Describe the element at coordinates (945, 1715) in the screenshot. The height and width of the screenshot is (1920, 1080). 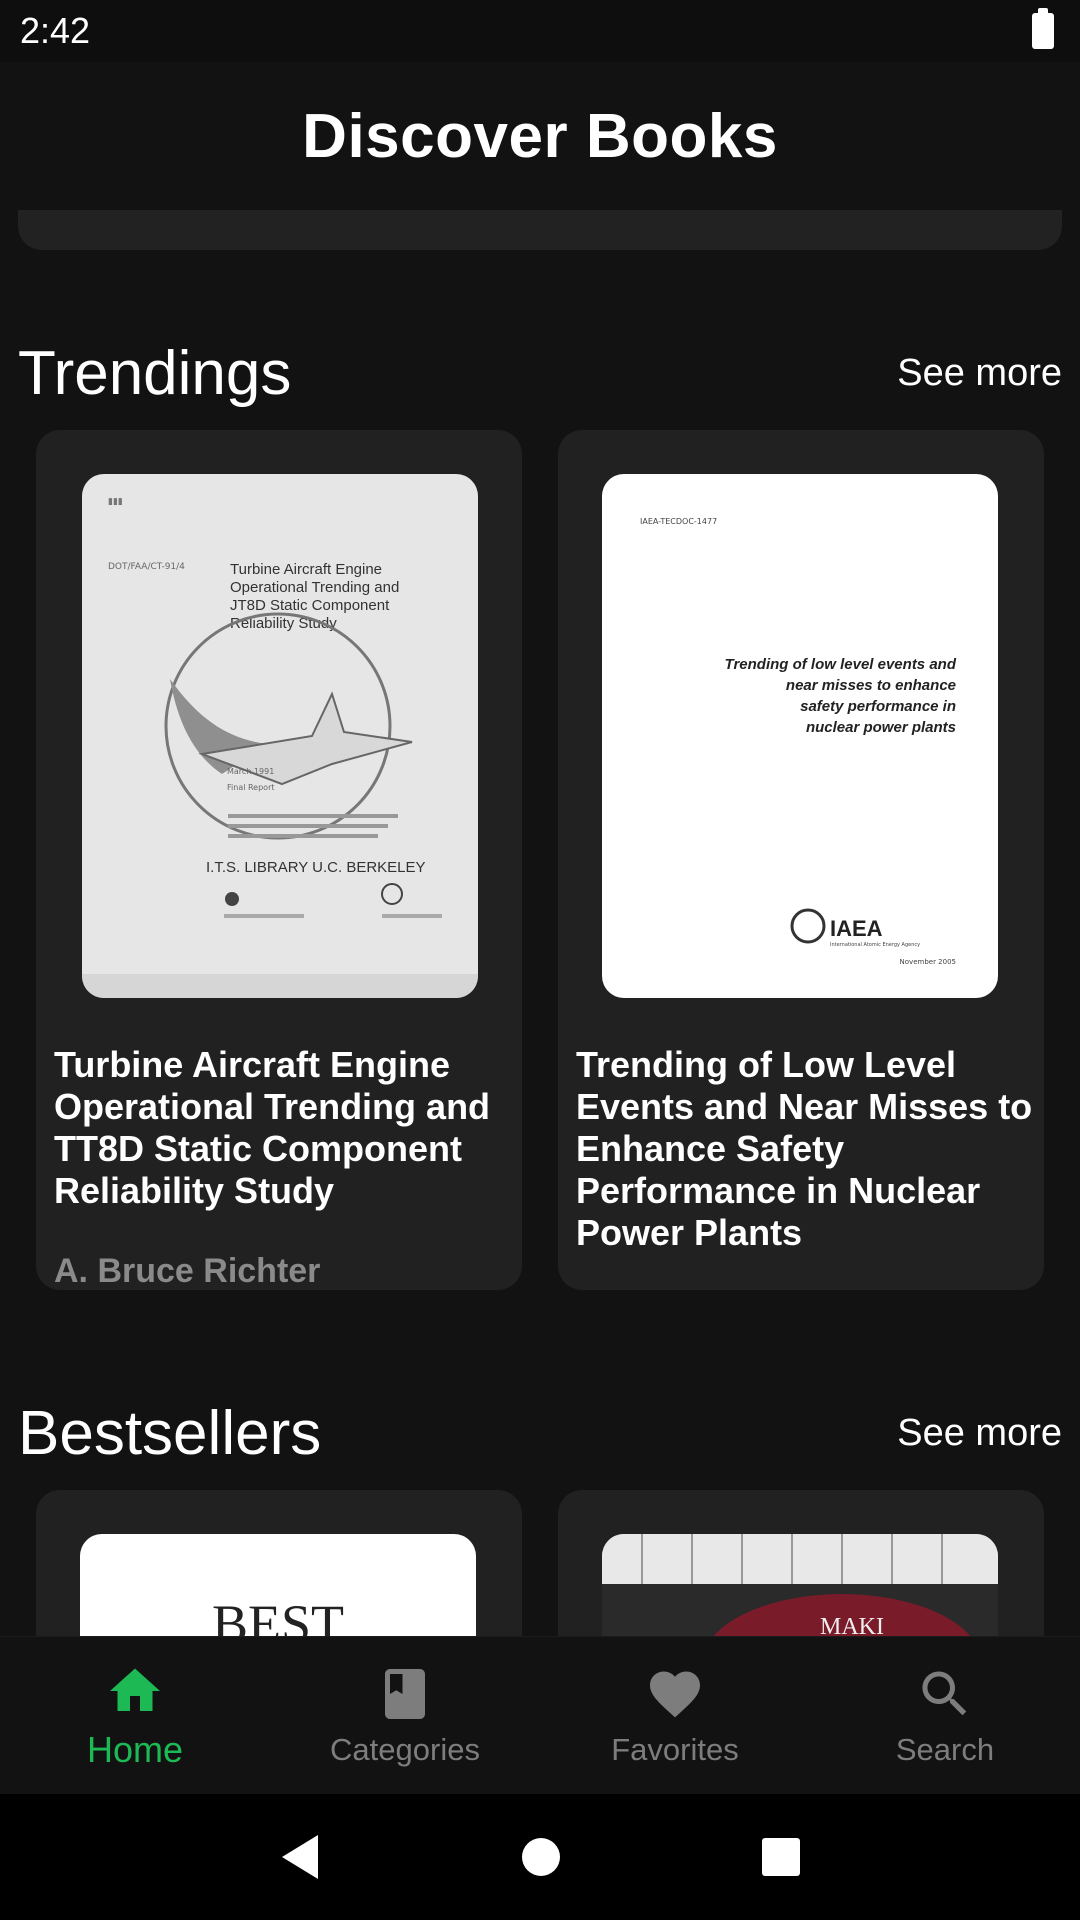
I see `nav-item-search: Search` at that location.